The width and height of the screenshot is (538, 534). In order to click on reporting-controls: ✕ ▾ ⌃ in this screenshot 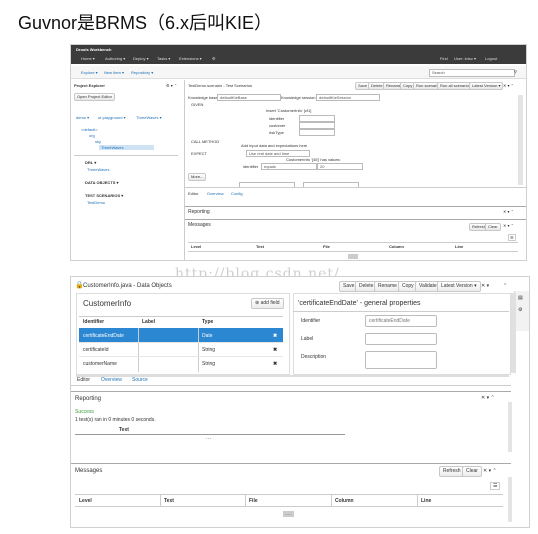, I will do `click(488, 398)`.